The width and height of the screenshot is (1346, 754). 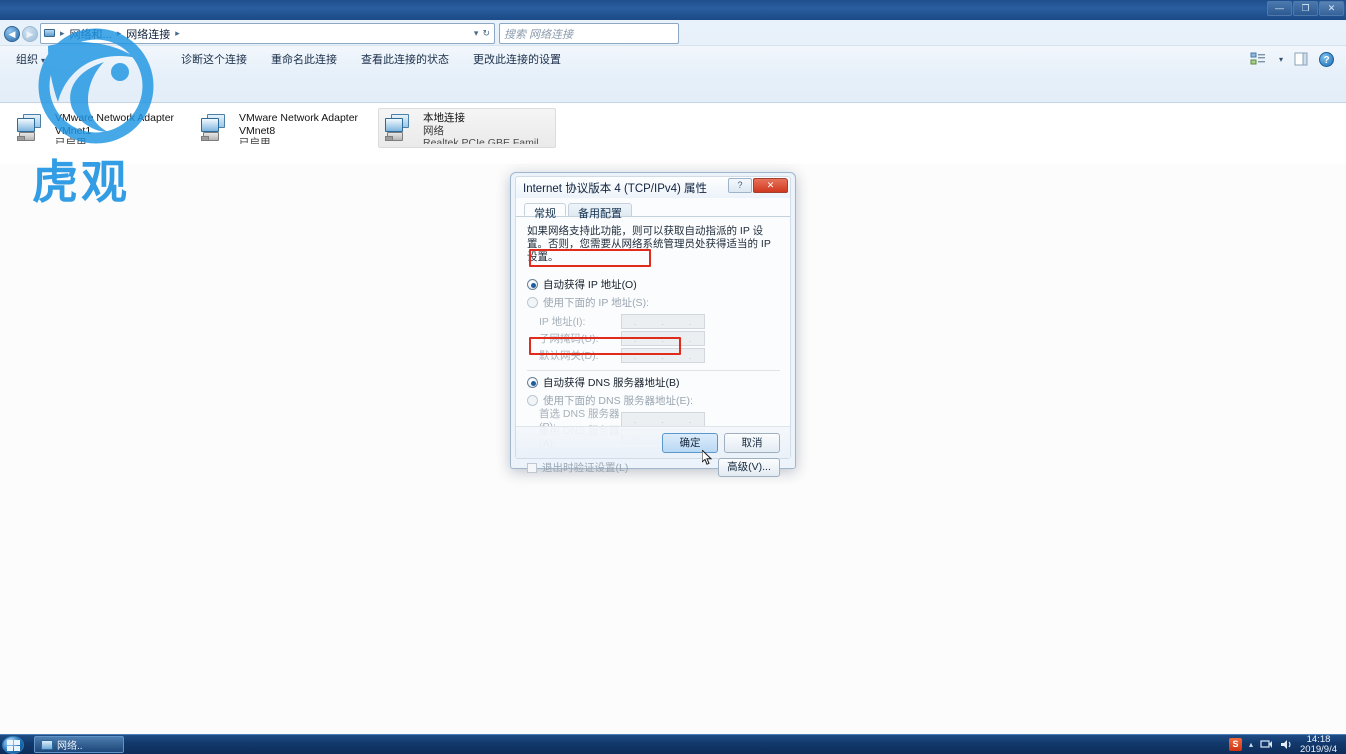 What do you see at coordinates (770, 185) in the screenshot?
I see `dialog-close-button: ✕` at bounding box center [770, 185].